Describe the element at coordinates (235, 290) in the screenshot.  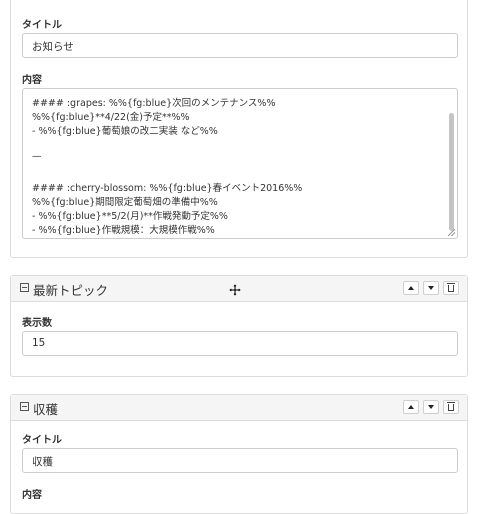
I see `move-cursor-icon` at that location.